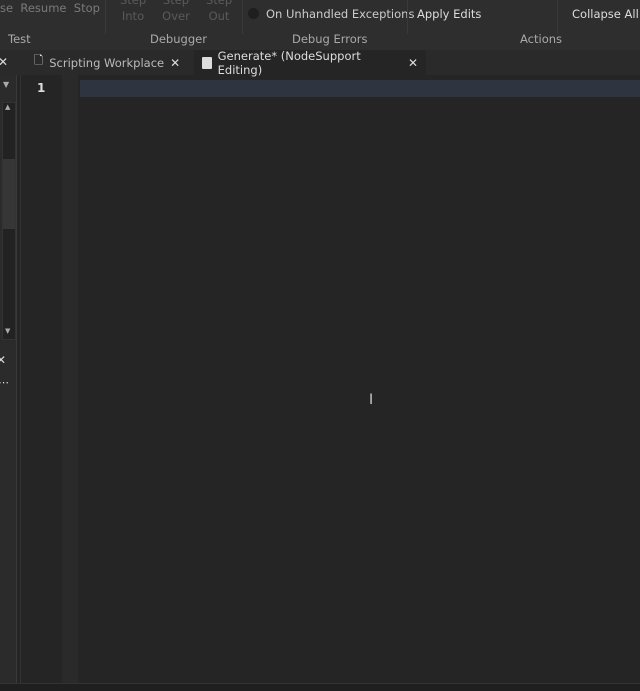  I want to click on step-into-button: Step Into, so click(133, 12).